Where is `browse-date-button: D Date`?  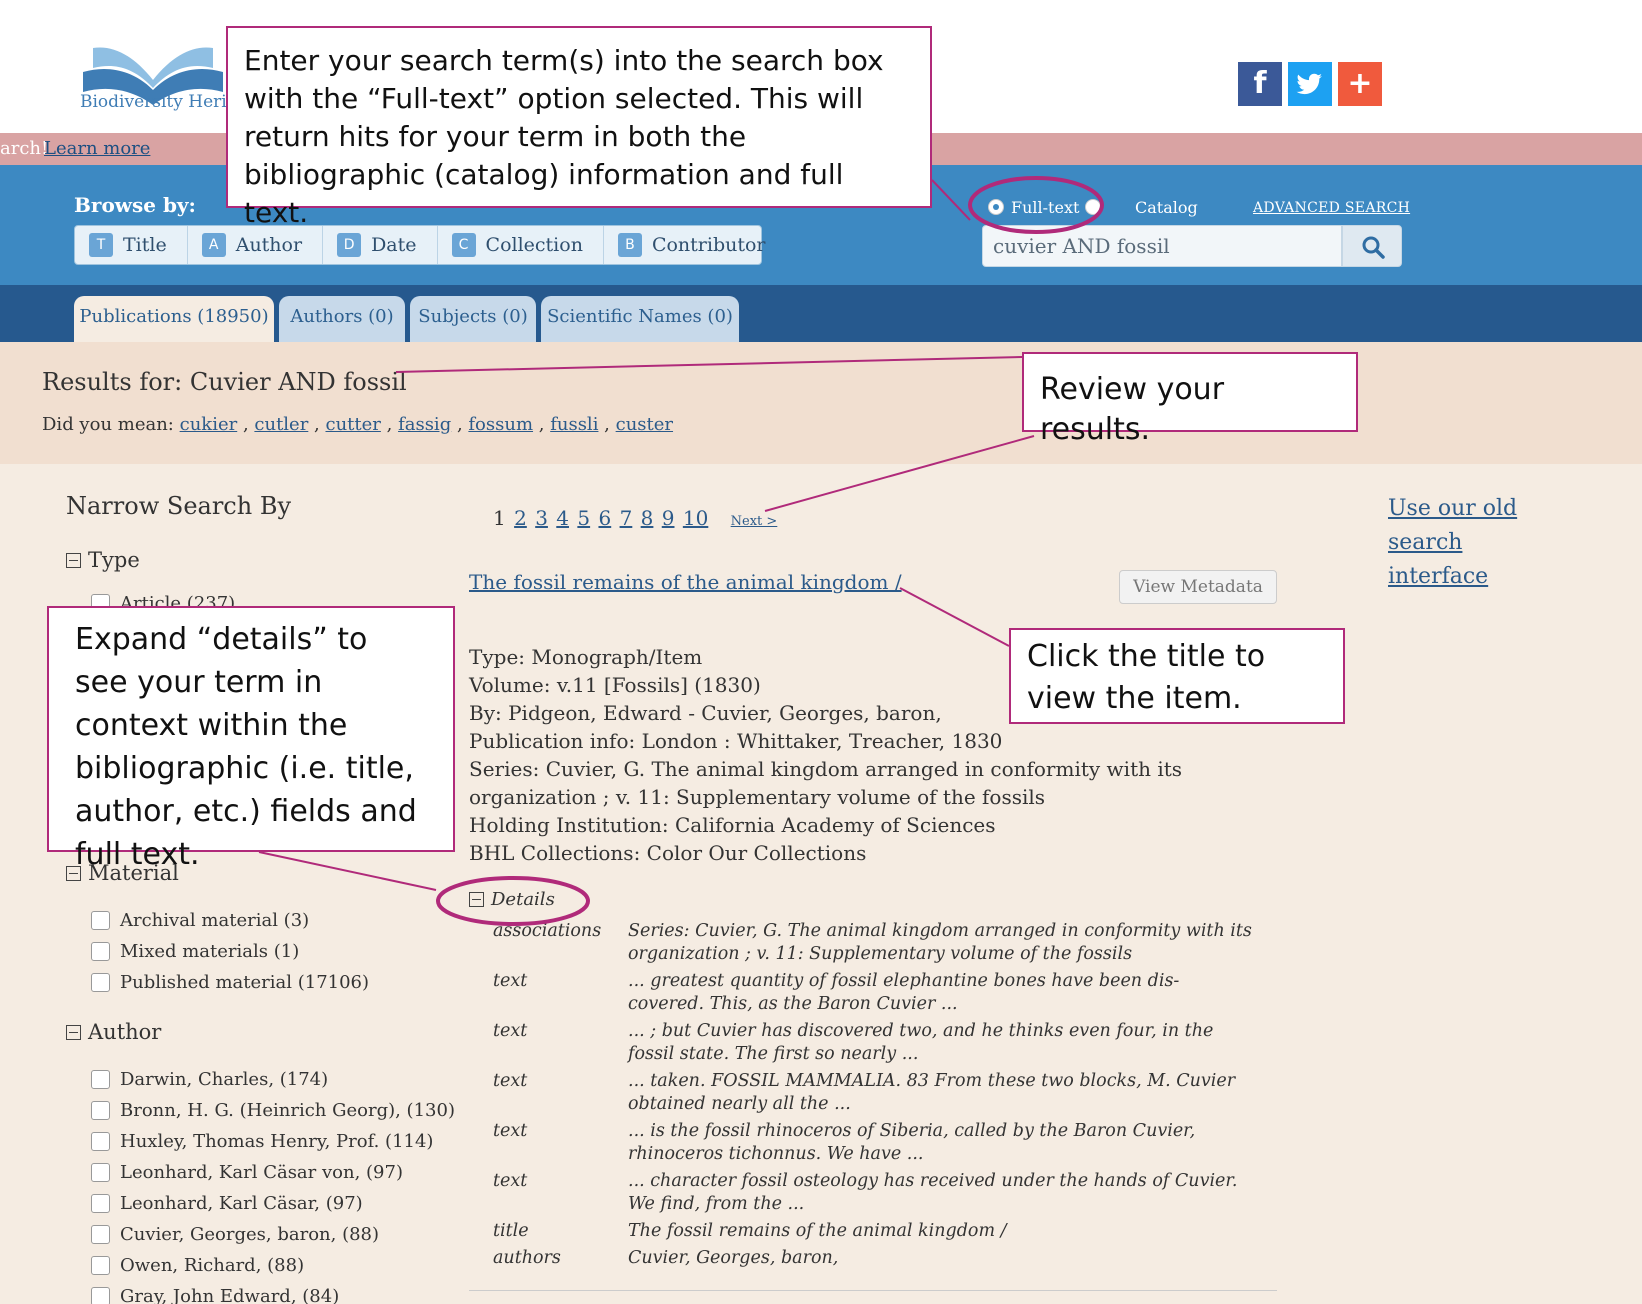 browse-date-button: D Date is located at coordinates (380, 245).